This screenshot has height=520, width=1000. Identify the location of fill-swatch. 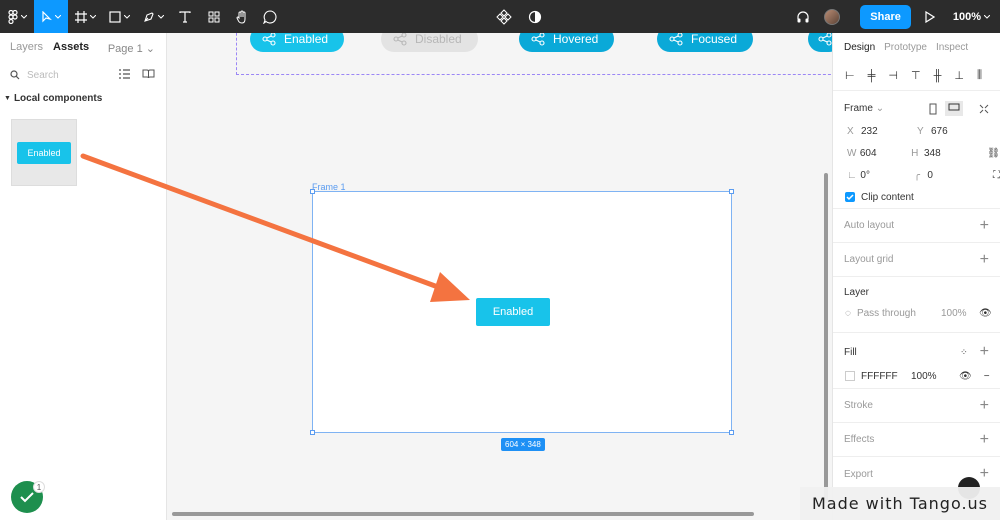
(850, 376).